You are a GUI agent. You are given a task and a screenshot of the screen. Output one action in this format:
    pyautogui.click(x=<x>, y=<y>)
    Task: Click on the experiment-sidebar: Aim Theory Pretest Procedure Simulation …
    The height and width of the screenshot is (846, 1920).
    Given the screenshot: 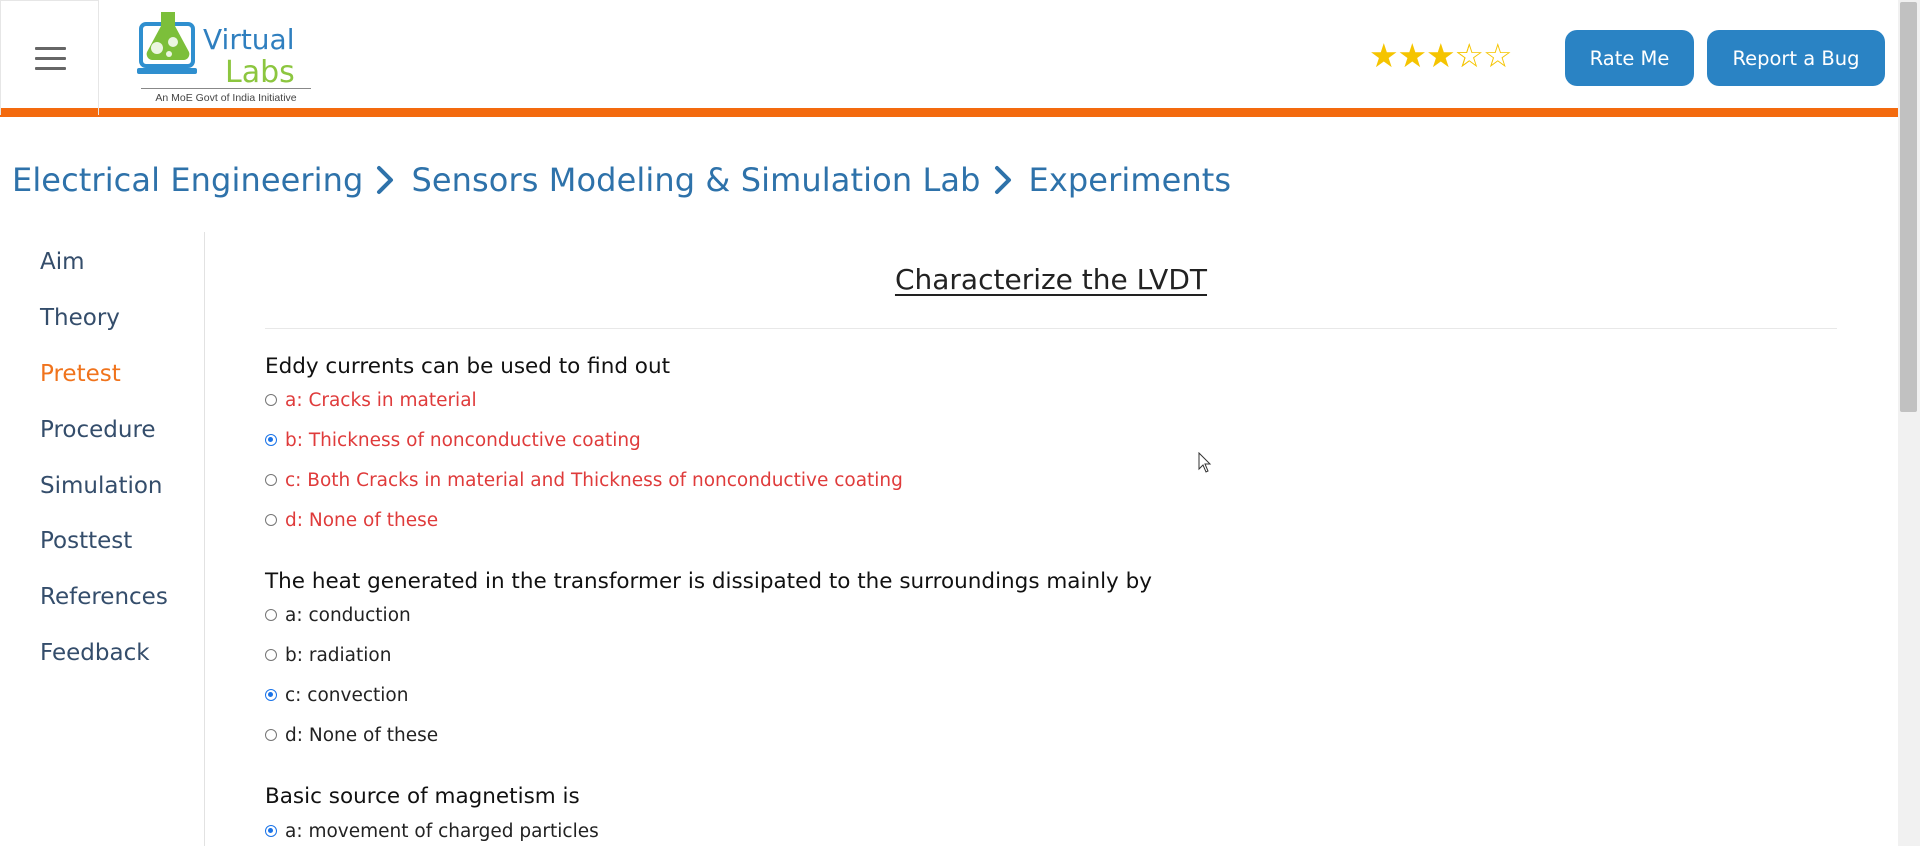 What is the action you would take?
    pyautogui.click(x=102, y=539)
    